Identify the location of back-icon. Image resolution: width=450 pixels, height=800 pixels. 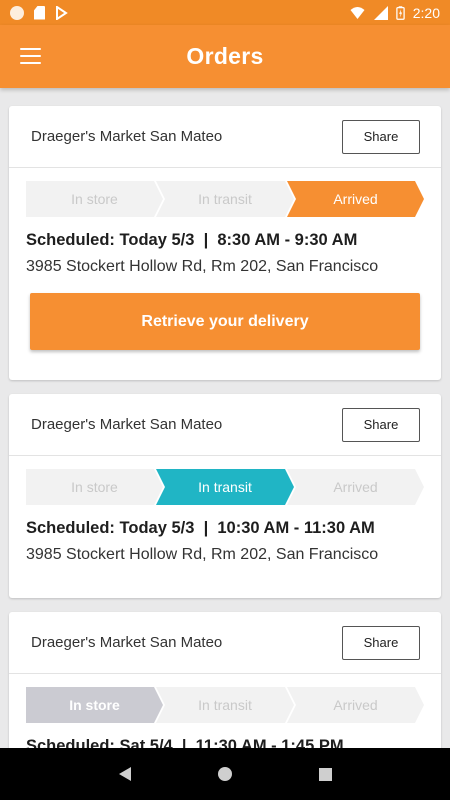
(124, 774).